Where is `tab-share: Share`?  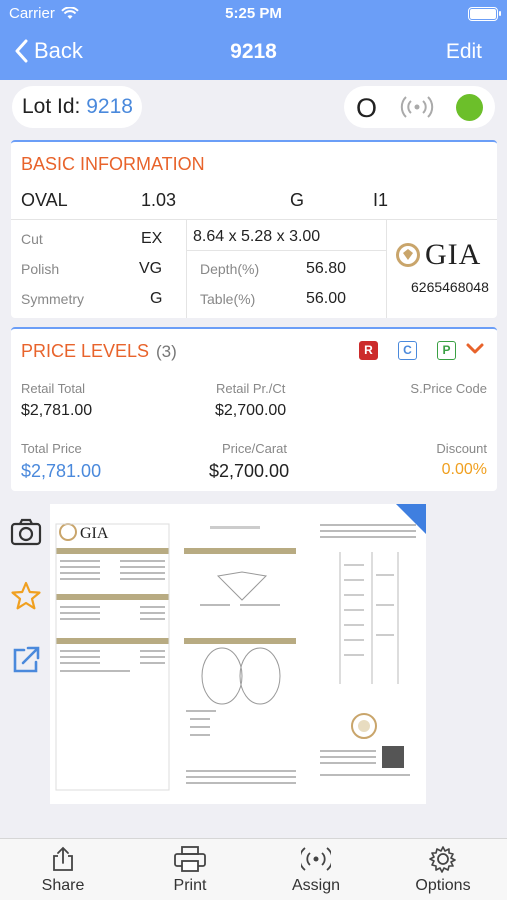
tab-share: Share is located at coordinates (63, 870).